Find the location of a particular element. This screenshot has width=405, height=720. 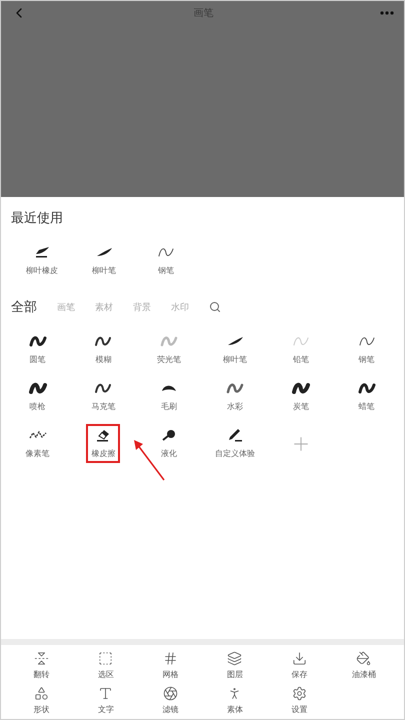

toolbar-button: 选区 is located at coordinates (106, 665).